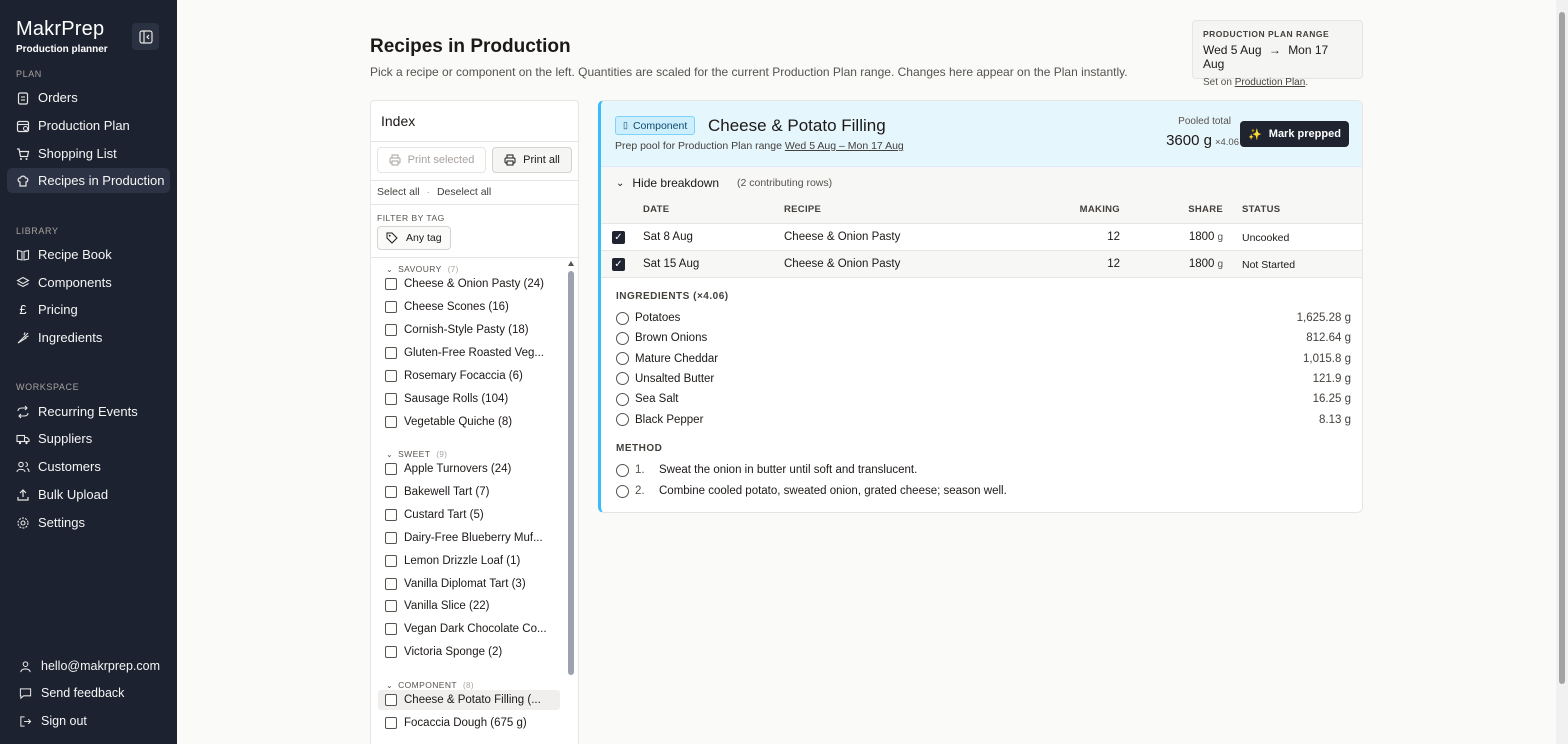 This screenshot has width=1568, height=744. I want to click on nav-item-customers: Customers, so click(88, 466).